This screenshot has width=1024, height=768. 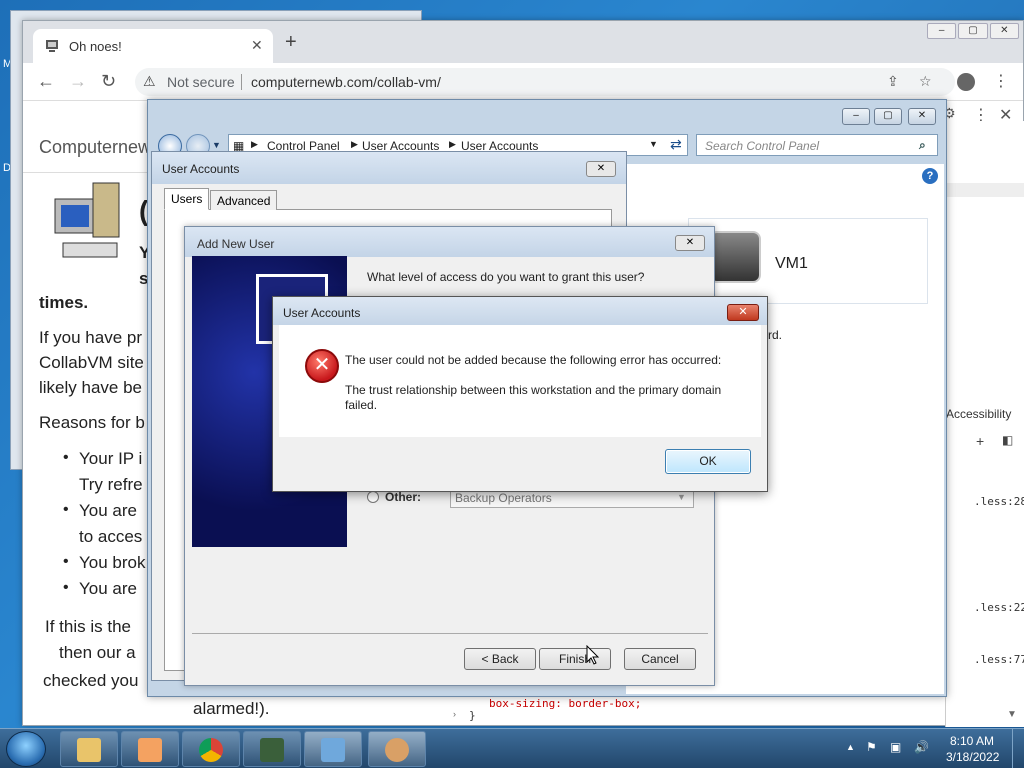 I want to click on media-player-icon, so click(x=150, y=750).